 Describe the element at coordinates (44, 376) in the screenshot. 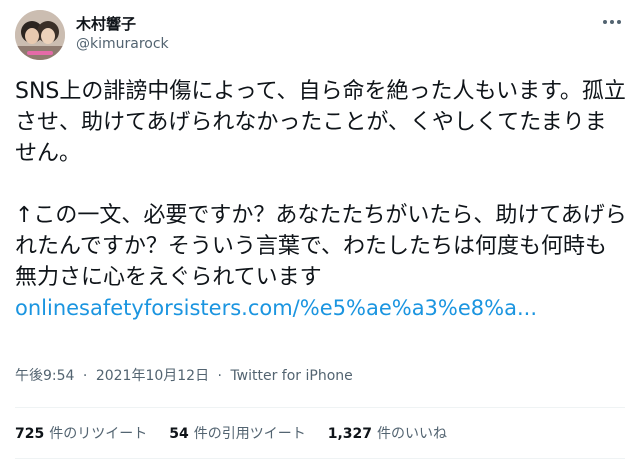

I see `tweet-time: 午後9:54` at that location.